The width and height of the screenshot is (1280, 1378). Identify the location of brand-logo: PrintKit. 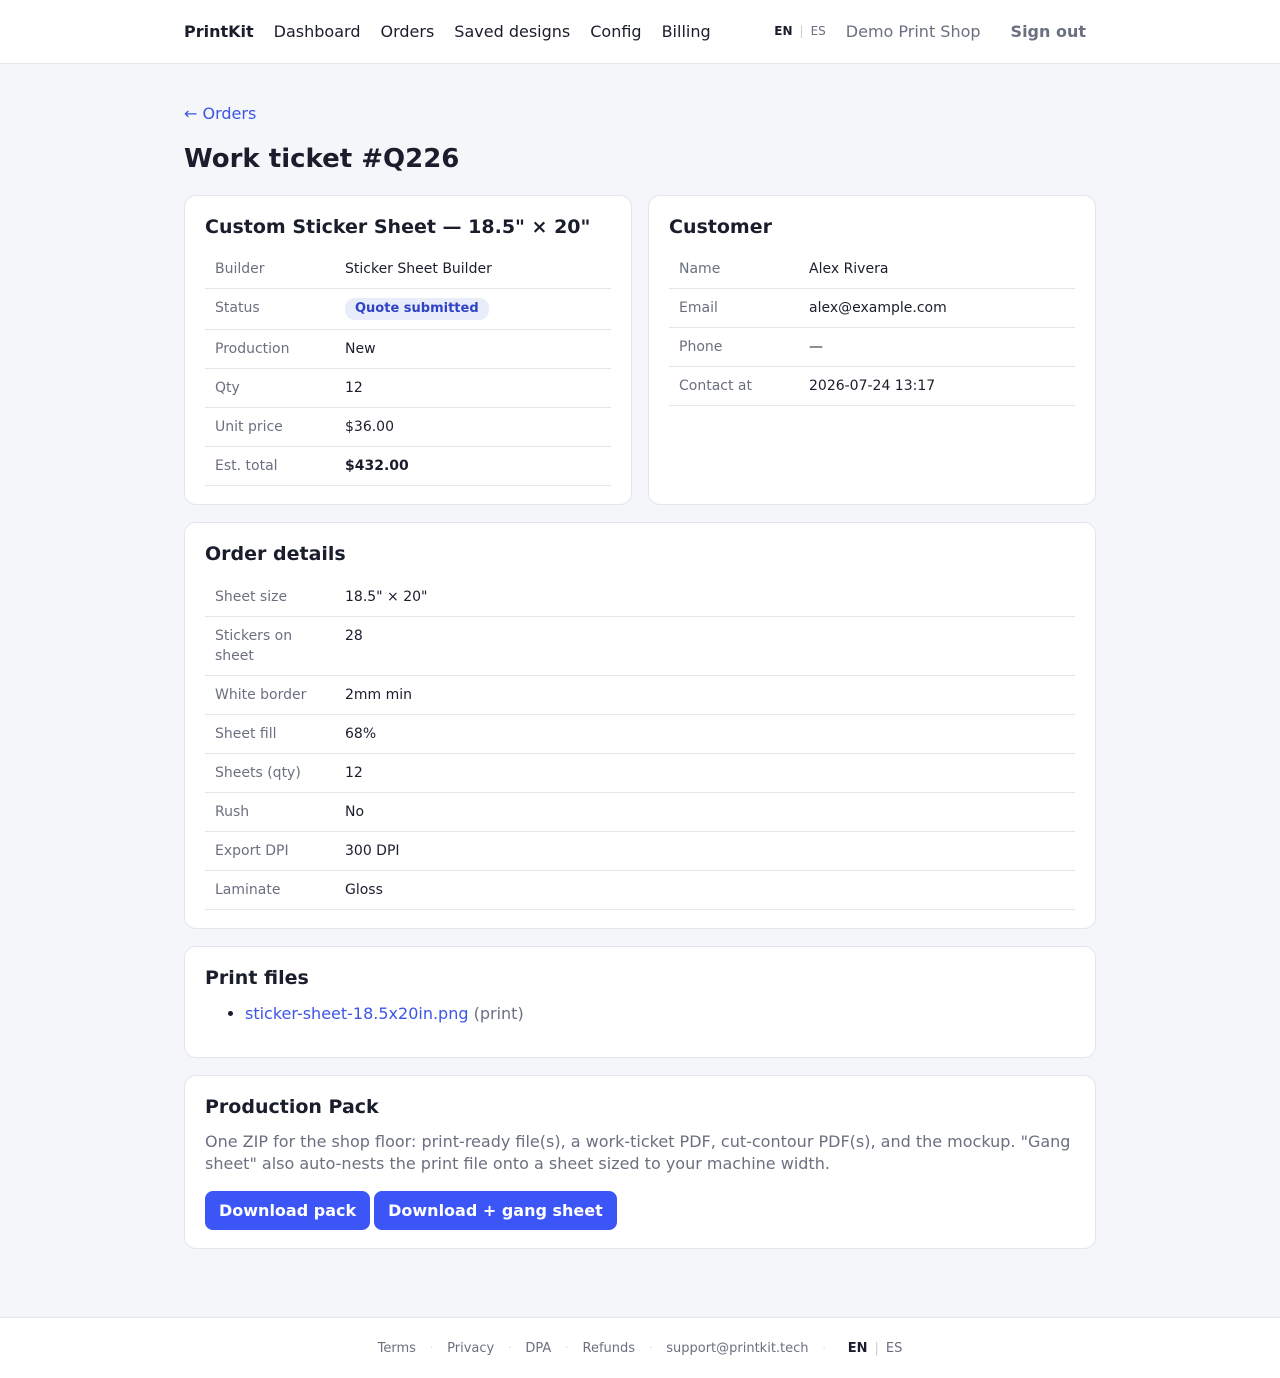
(219, 31).